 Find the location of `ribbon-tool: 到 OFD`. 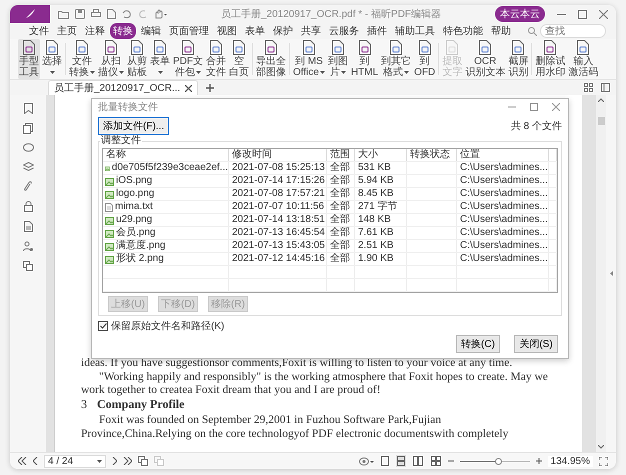

ribbon-tool: 到 OFD is located at coordinates (424, 59).